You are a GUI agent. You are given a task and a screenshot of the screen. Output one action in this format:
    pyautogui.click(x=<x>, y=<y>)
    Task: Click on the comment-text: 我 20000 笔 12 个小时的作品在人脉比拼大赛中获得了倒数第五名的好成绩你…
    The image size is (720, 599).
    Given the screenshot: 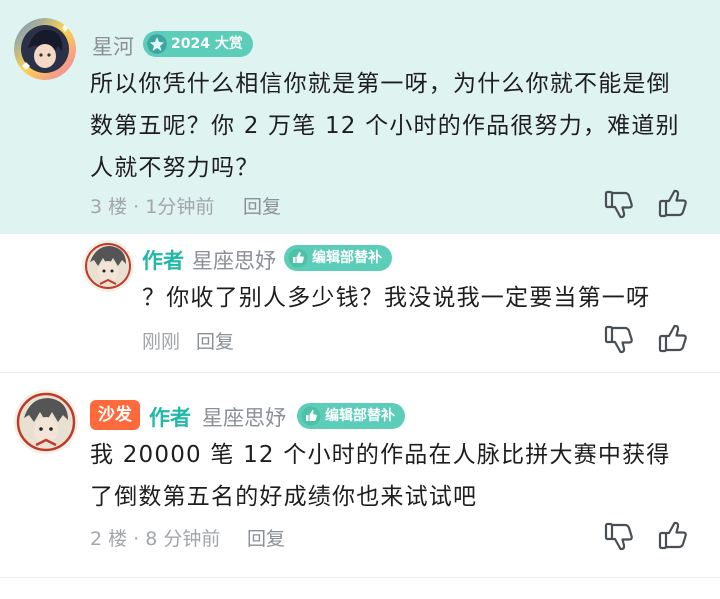 What is the action you would take?
    pyautogui.click(x=380, y=476)
    